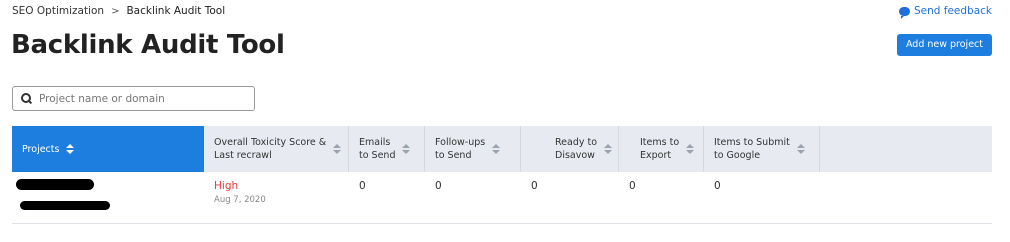  Describe the element at coordinates (762, 197) in the screenshot. I see `items-to-submit-cell: 0` at that location.